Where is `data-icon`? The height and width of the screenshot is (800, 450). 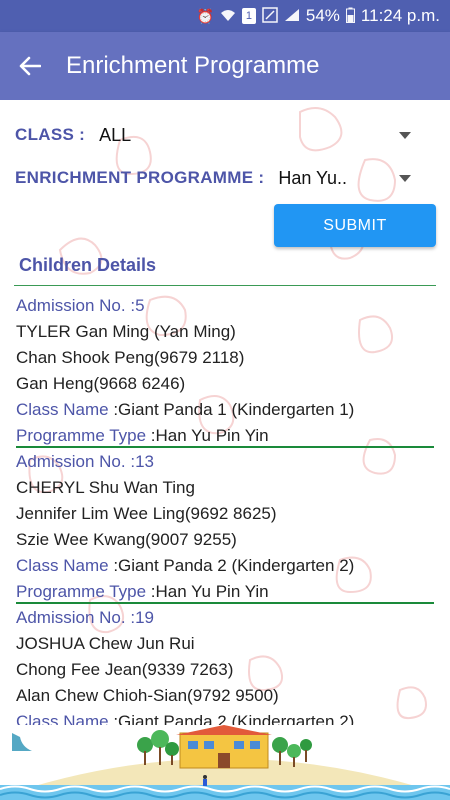
data-icon is located at coordinates (270, 16).